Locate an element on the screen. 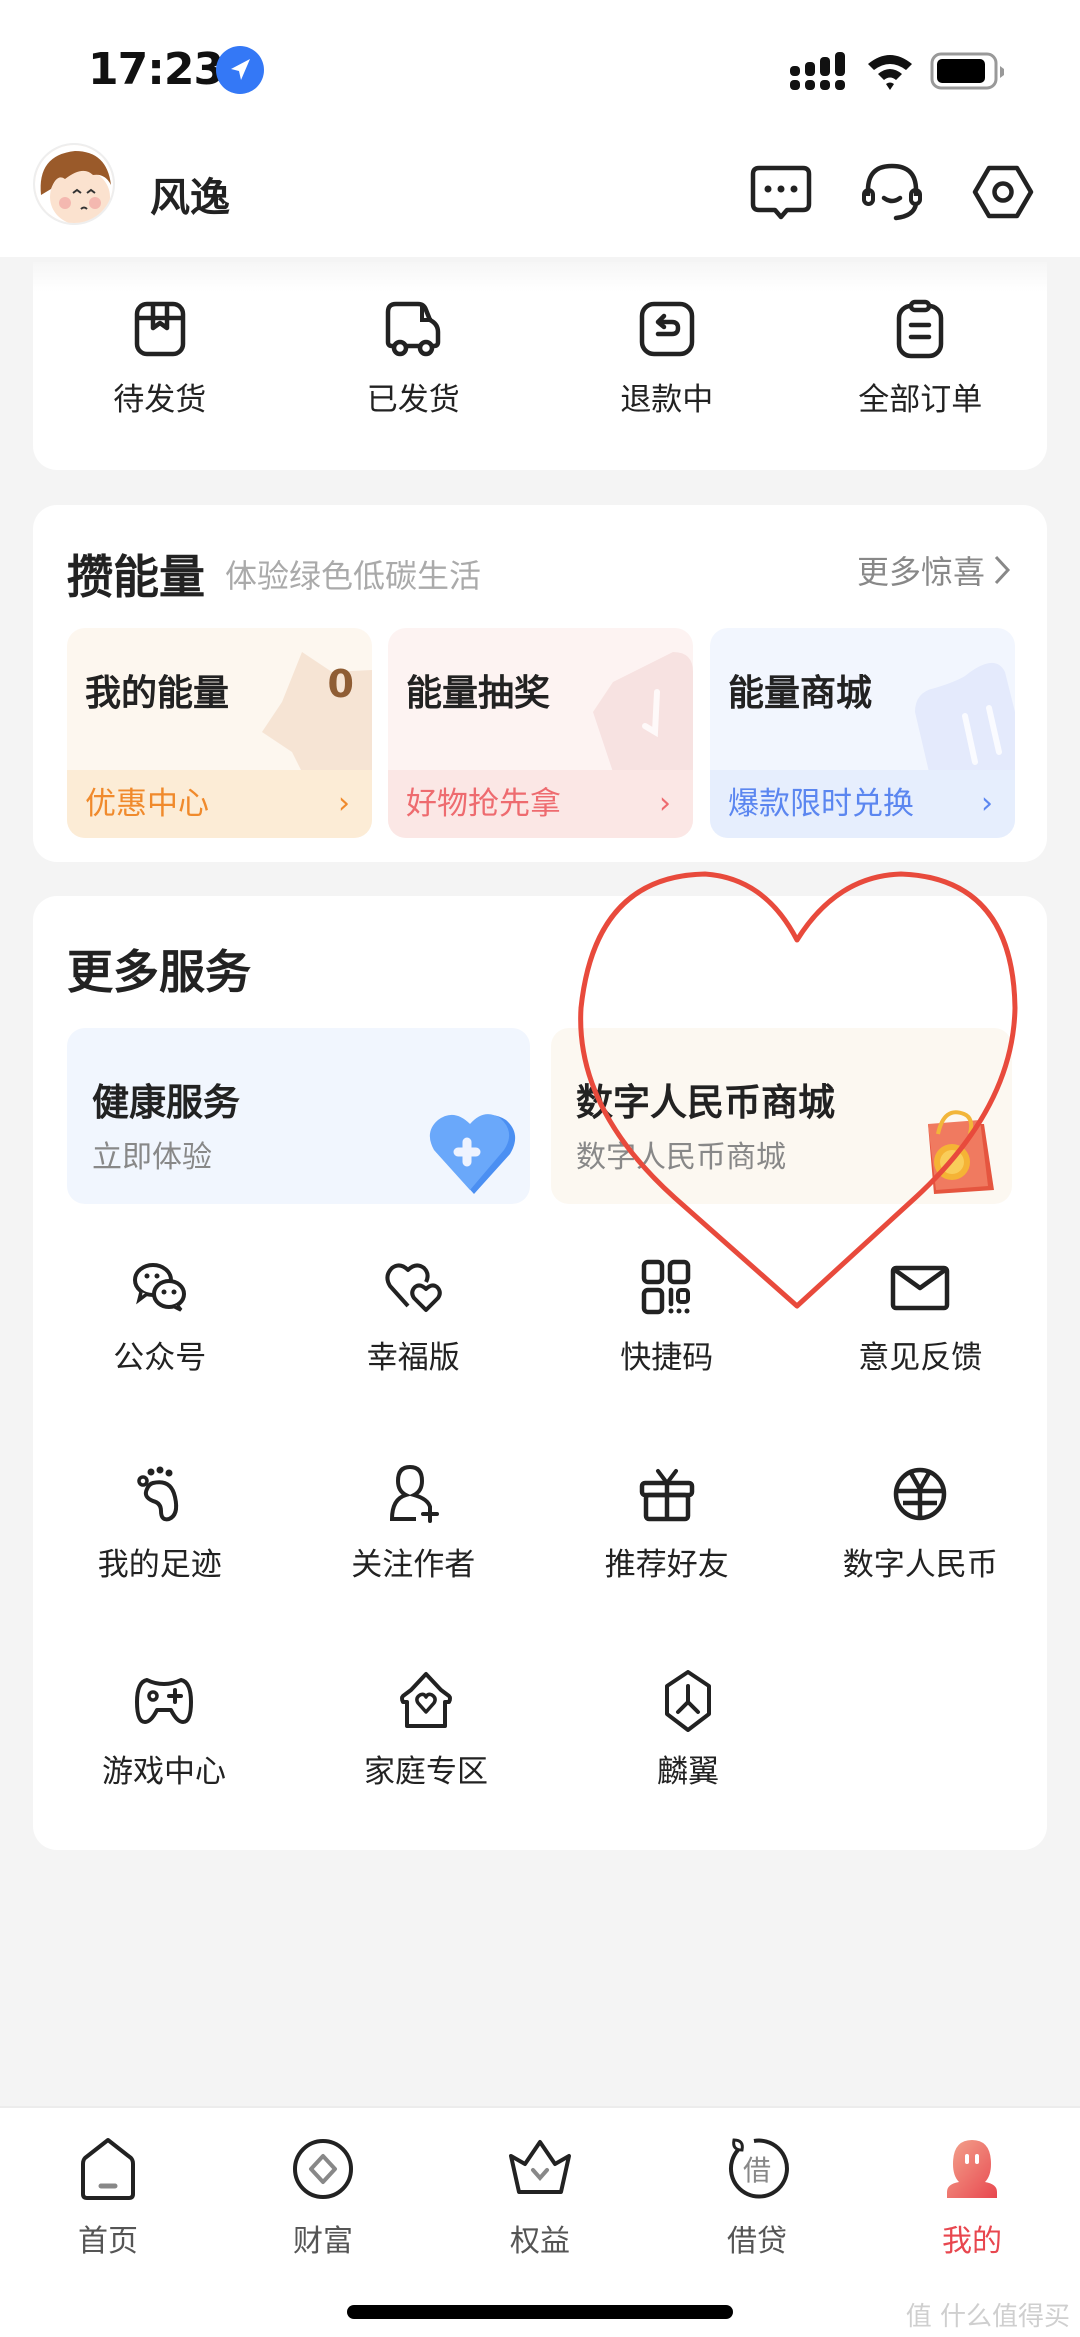 The width and height of the screenshot is (1080, 2337). orders-item-shipped: 已发货 is located at coordinates (414, 358).